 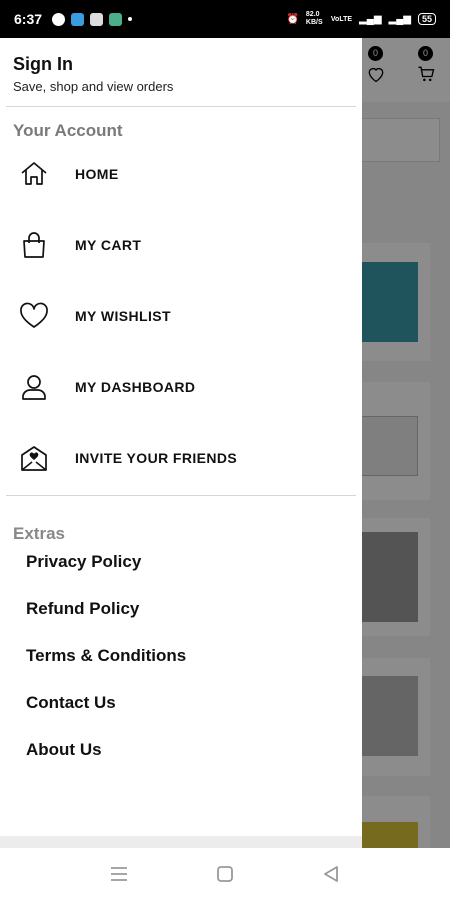 I want to click on status-app-icons, so click(x=92, y=19).